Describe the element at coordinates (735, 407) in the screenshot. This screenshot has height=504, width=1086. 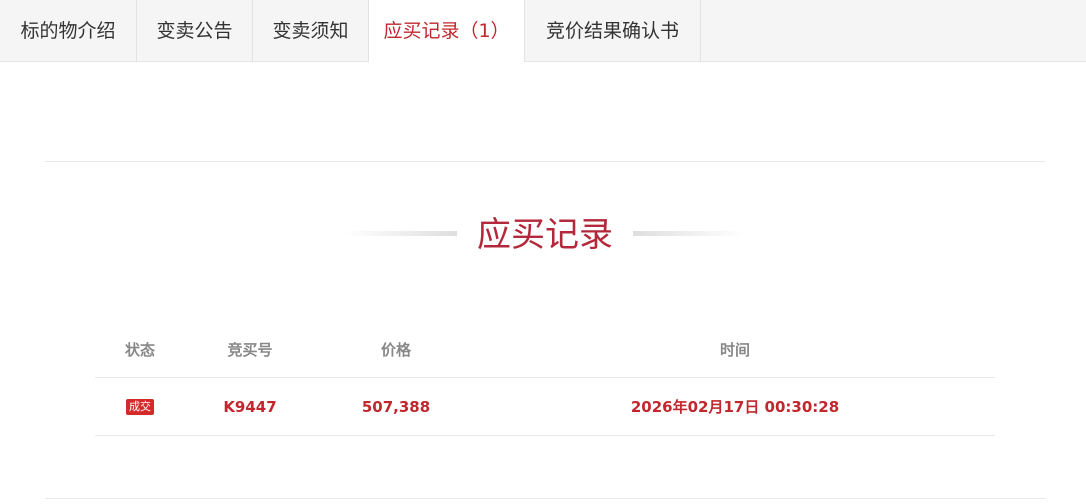
I see `time-cell: 2026年02月17日 00:30:28` at that location.